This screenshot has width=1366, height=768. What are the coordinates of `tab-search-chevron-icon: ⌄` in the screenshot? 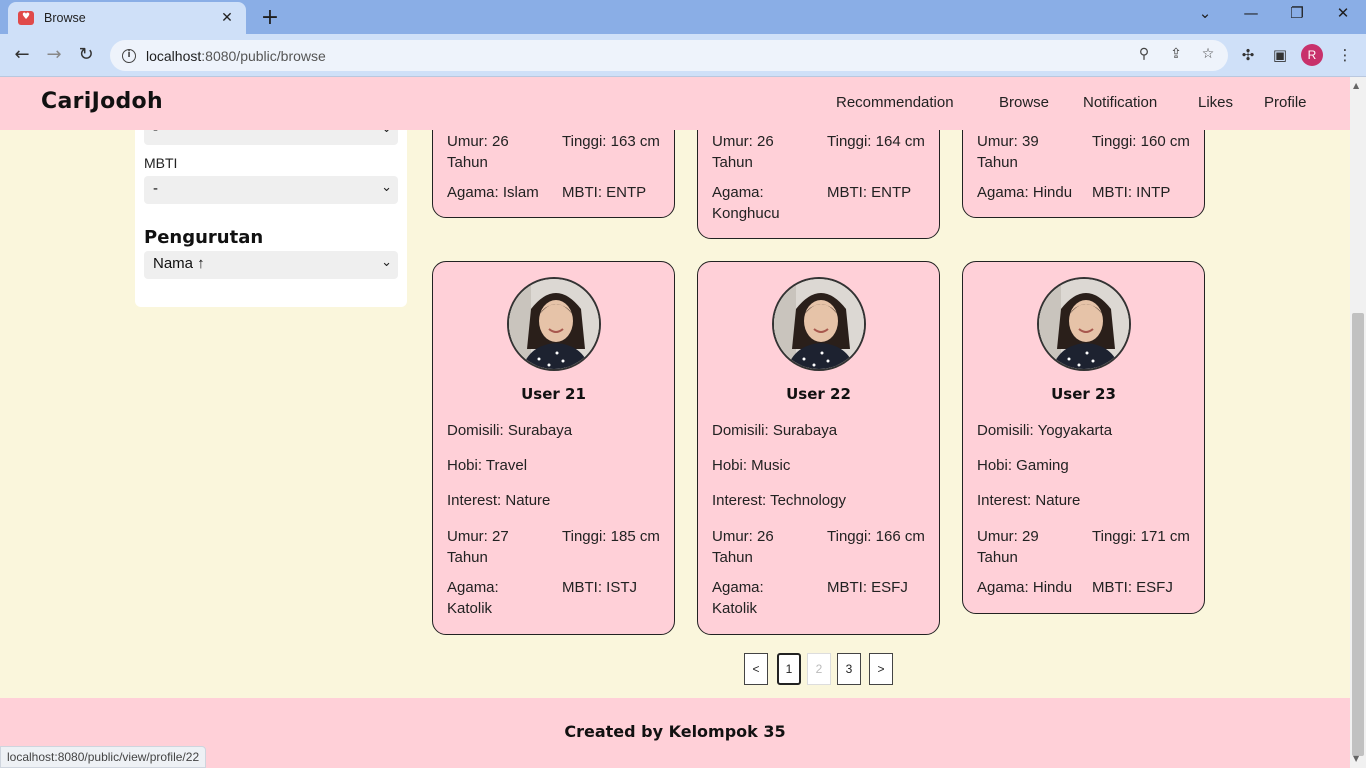 It's located at (1205, 13).